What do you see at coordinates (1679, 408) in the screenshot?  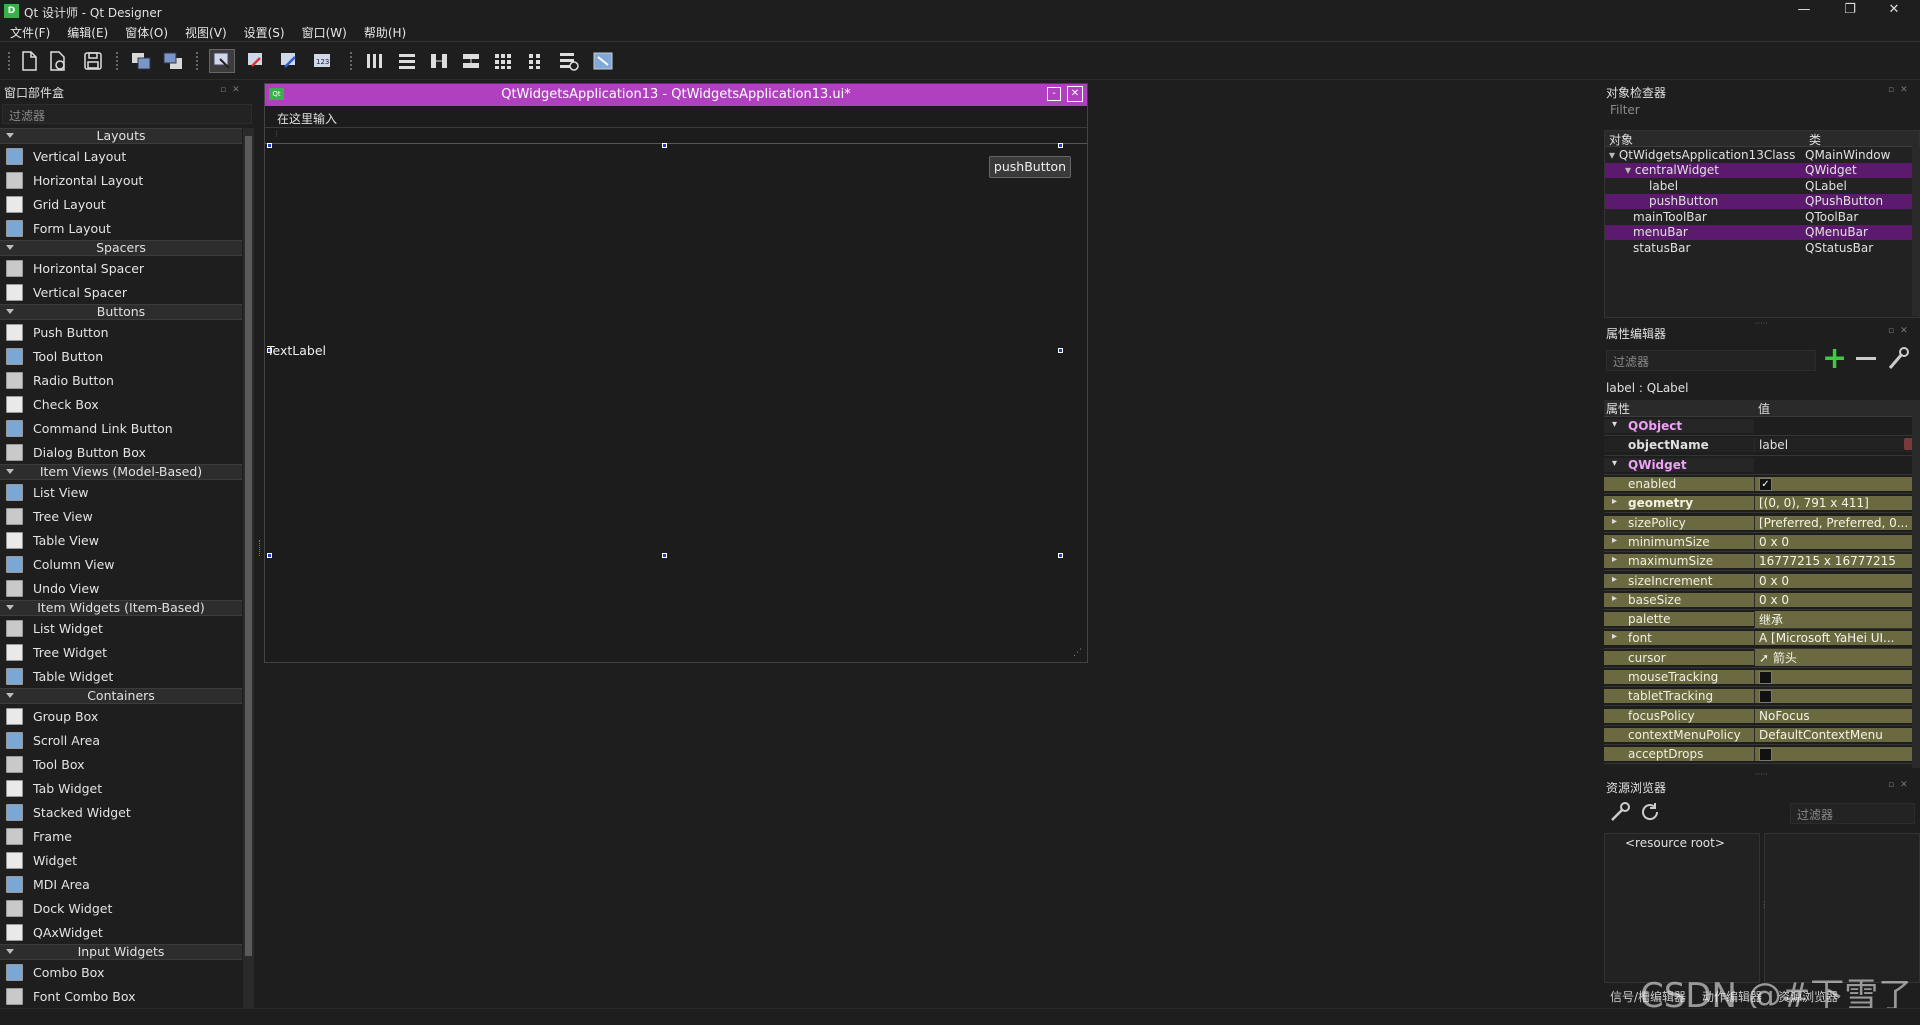 I see `col-property: 属性` at bounding box center [1679, 408].